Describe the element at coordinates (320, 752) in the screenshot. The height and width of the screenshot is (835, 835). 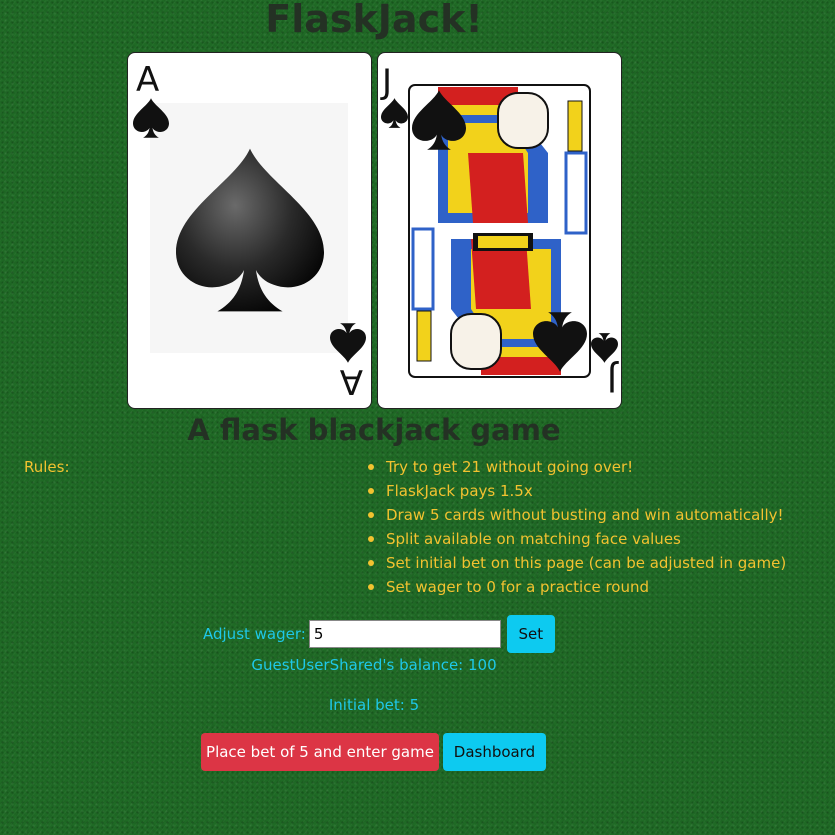
I see `place-bet-button: Place bet of 5 and enter game` at that location.